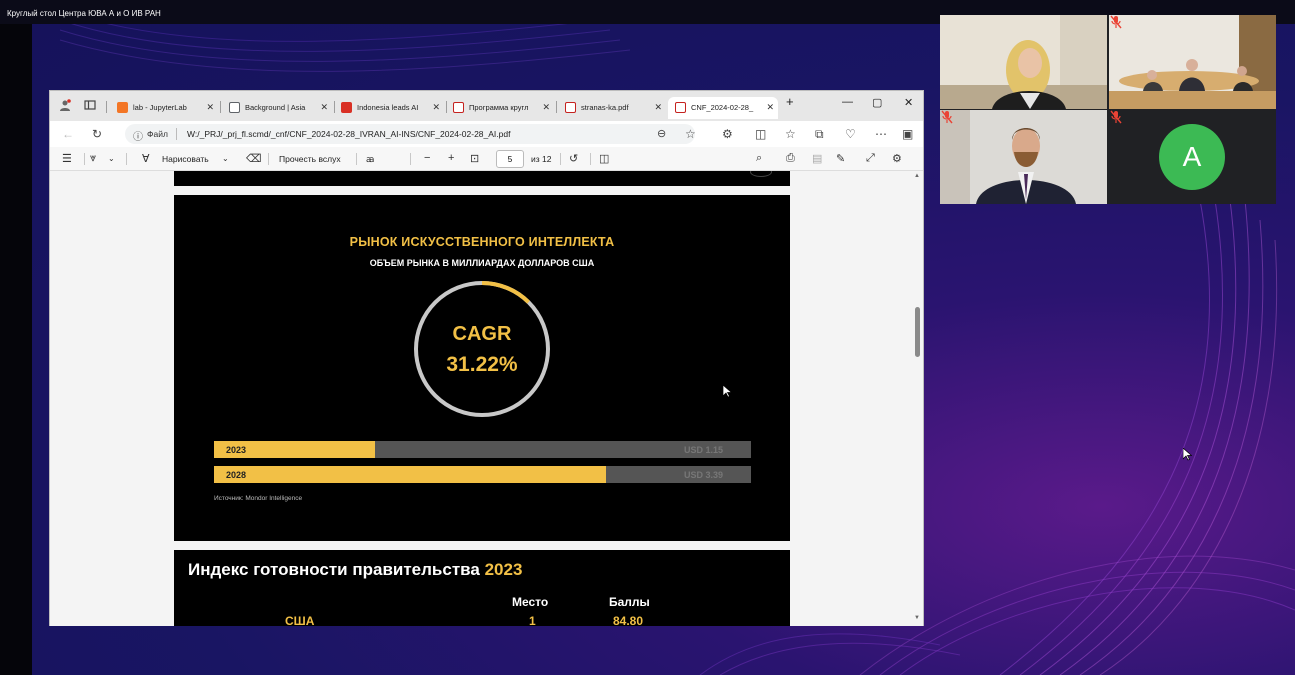  Describe the element at coordinates (146, 158) in the screenshot. I see `draw-icon: ∀` at that location.